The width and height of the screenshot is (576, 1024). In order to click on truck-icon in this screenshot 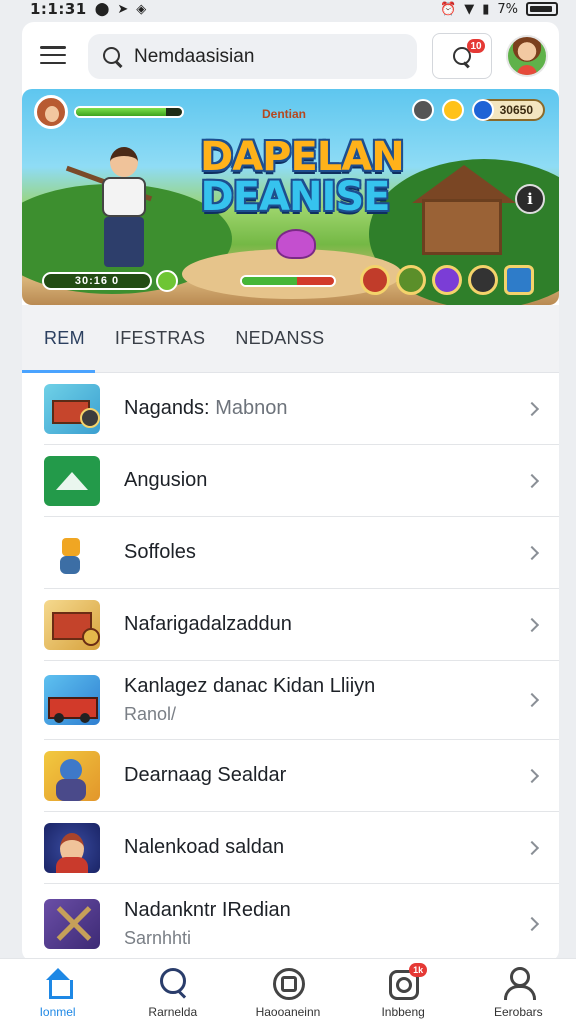, I will do `click(72, 700)`.